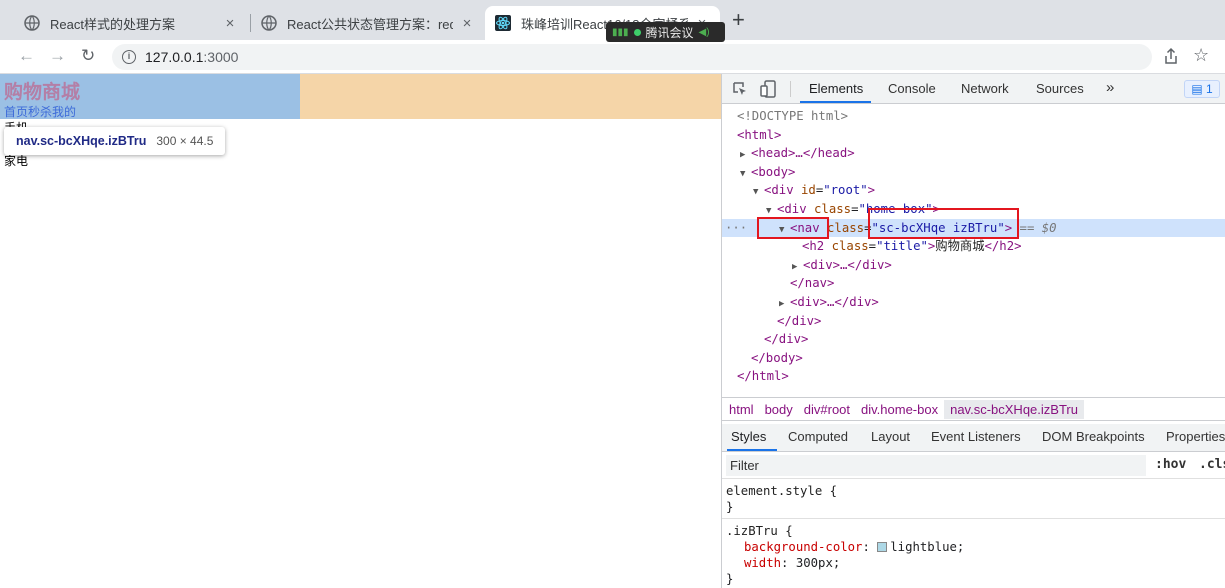  I want to click on tab-sources: Sources, so click(1060, 88).